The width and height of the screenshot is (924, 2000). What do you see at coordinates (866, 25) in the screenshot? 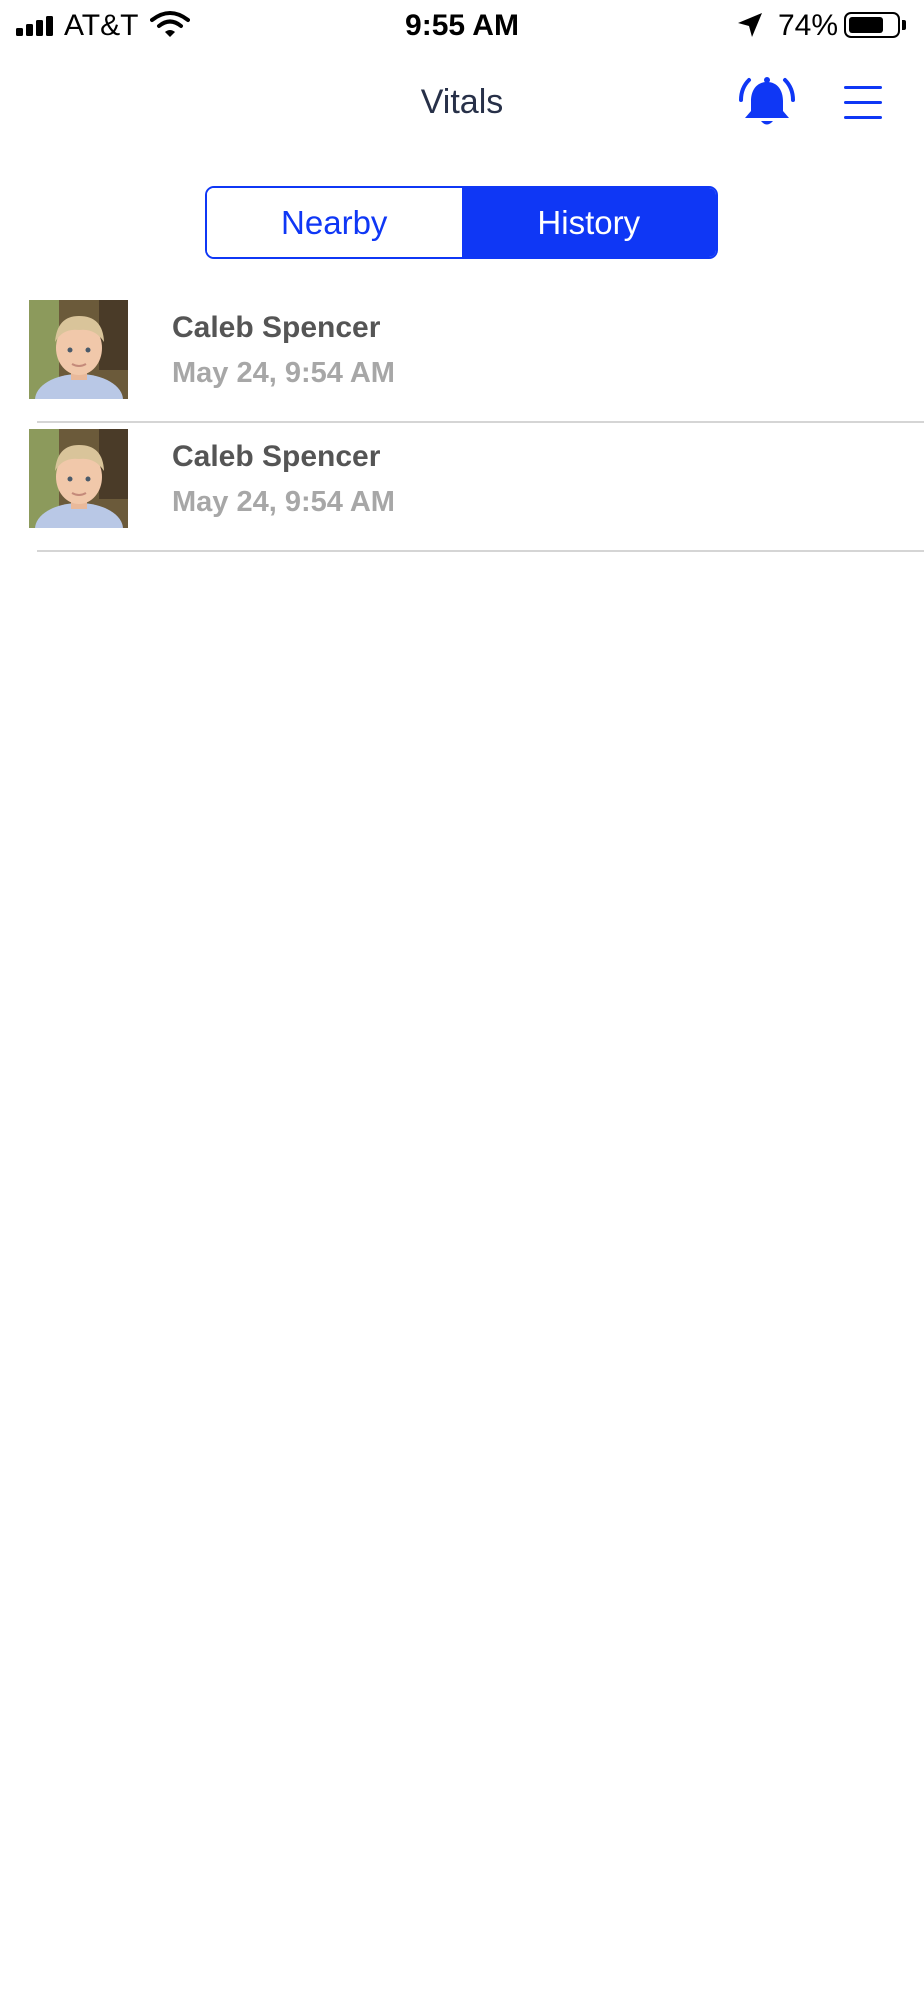
I see `battery-level-fill` at bounding box center [866, 25].